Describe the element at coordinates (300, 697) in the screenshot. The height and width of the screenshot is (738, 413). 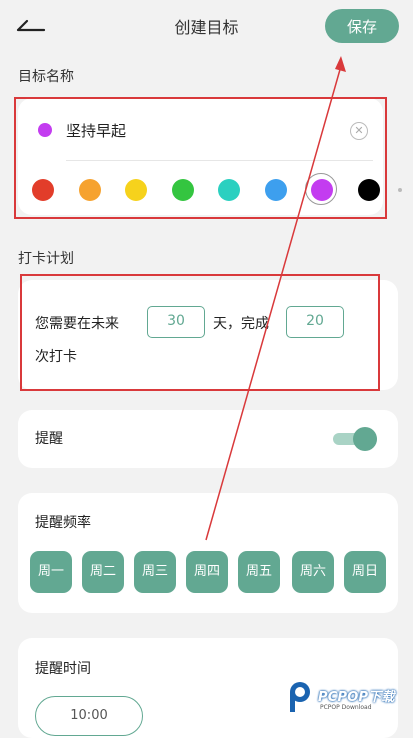
I see `pcpop-logo-icon` at that location.